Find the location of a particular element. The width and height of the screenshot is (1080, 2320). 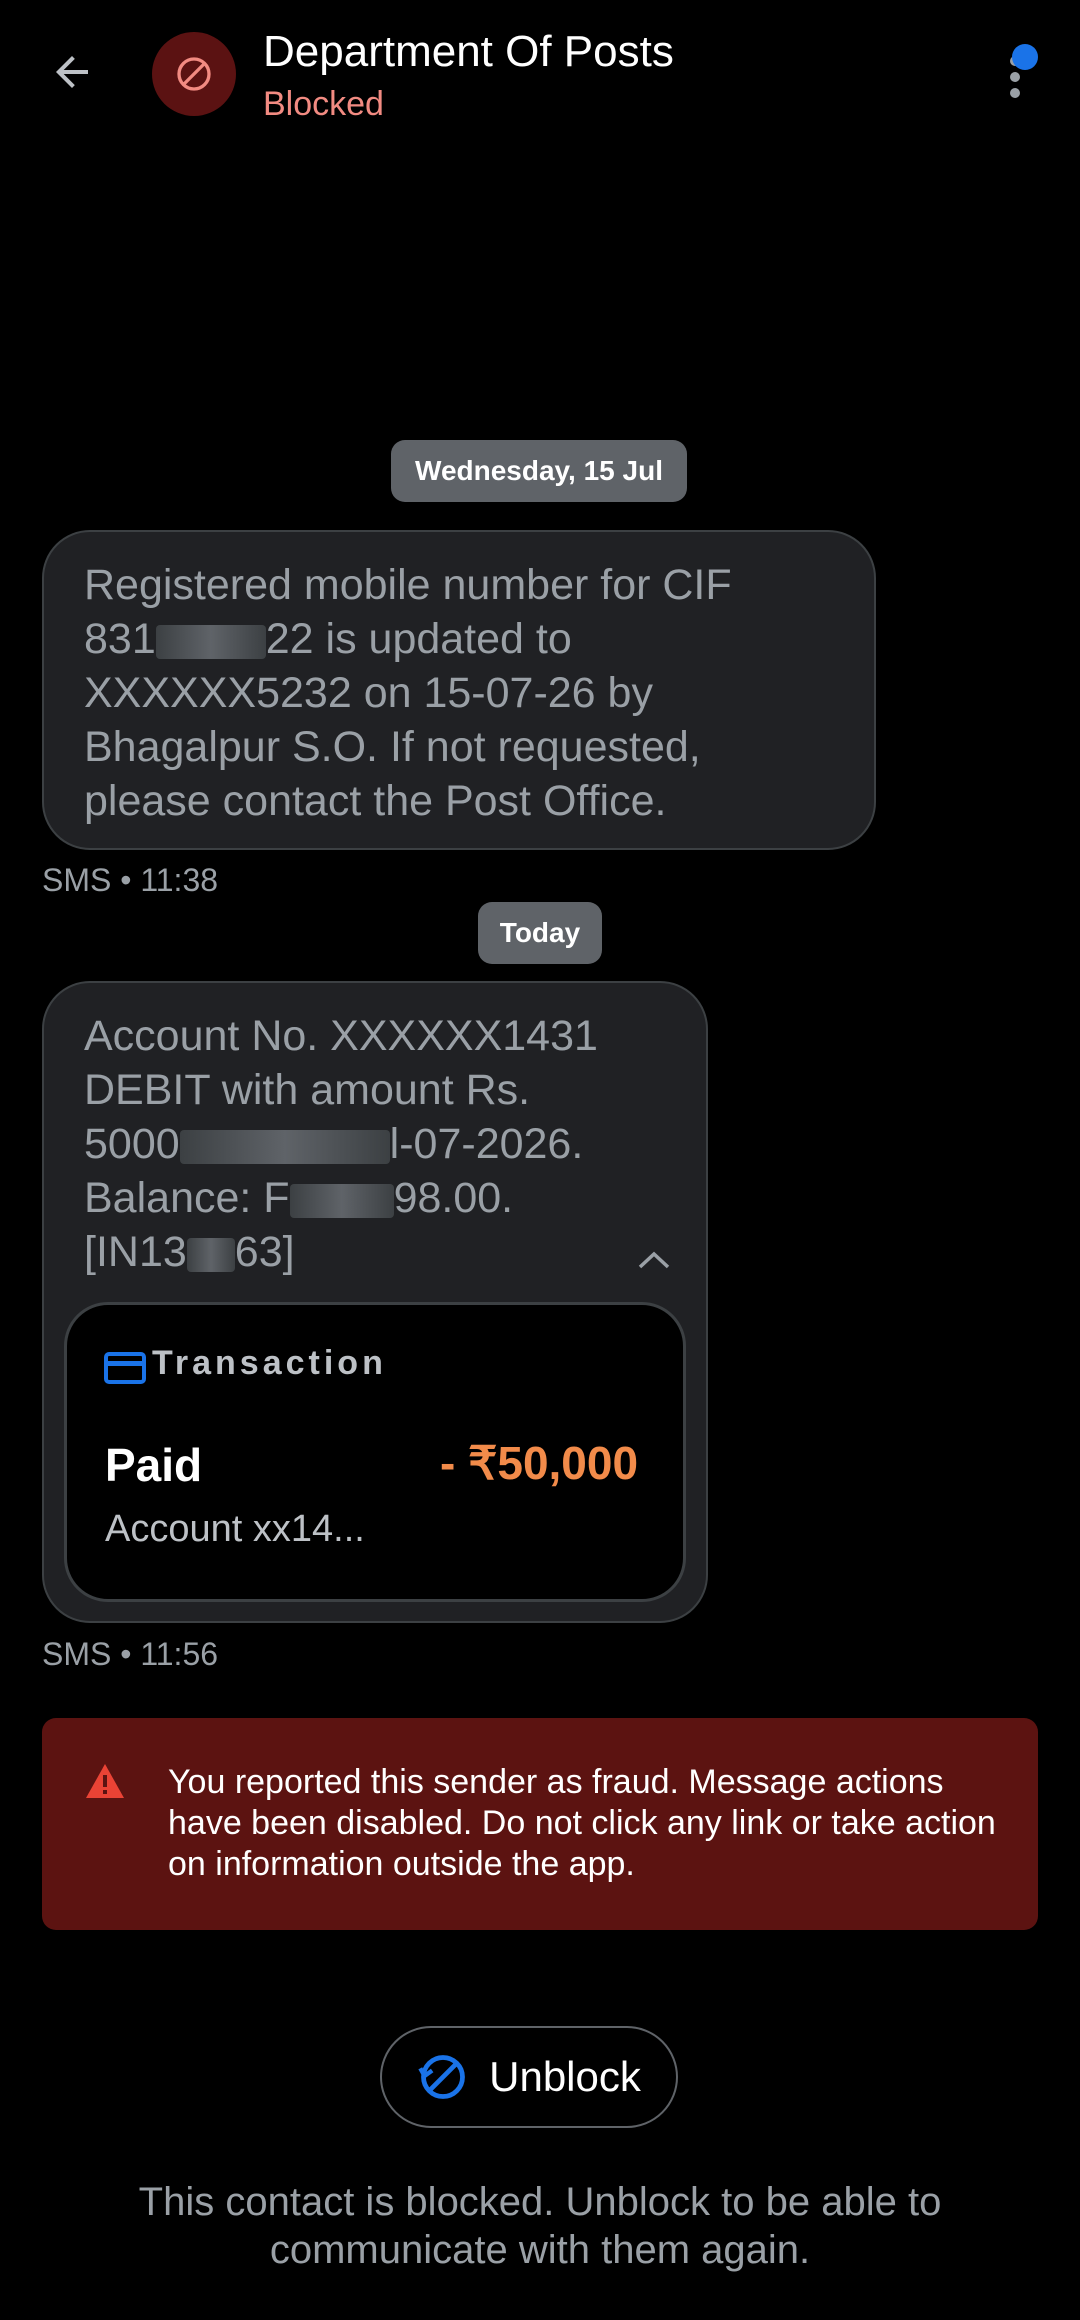

notification-dot is located at coordinates (1025, 57).